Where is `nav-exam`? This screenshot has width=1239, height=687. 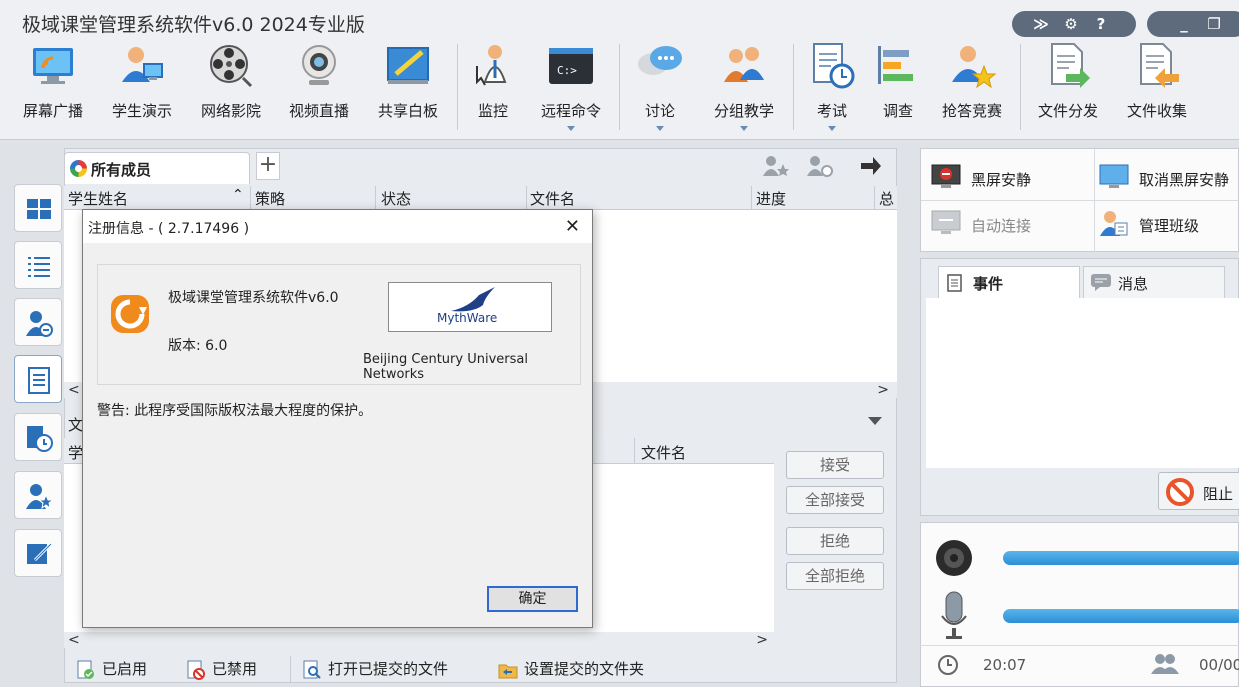 nav-exam is located at coordinates (38, 437).